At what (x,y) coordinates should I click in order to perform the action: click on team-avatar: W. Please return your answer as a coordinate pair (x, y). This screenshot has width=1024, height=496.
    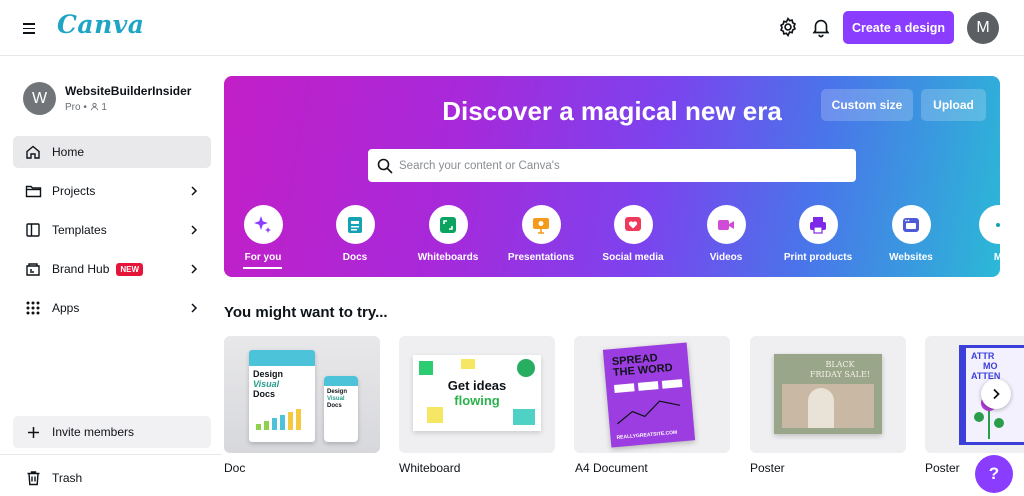
    Looking at the image, I should click on (39, 98).